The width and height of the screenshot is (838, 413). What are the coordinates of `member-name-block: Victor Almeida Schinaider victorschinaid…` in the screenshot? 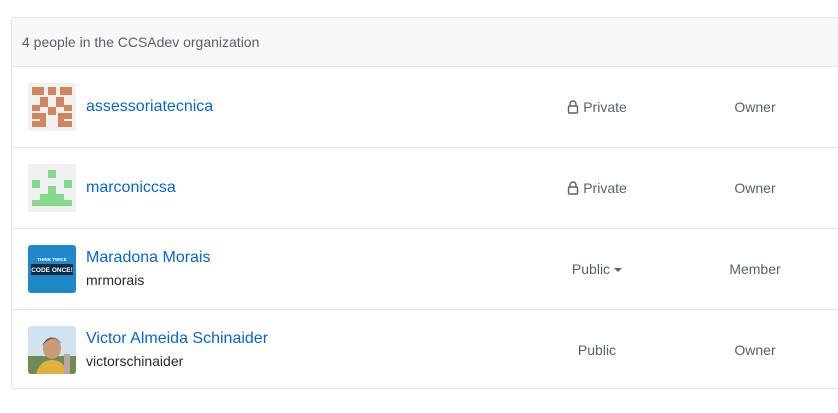 It's located at (177, 350).